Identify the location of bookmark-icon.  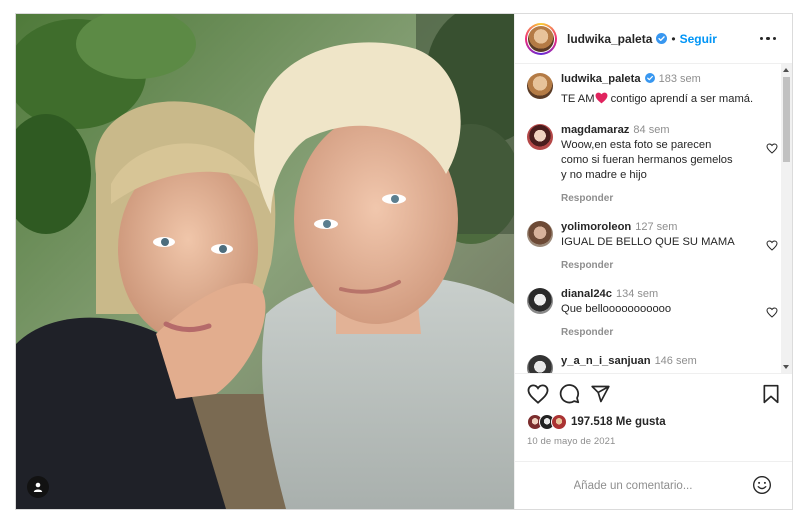
(771, 396).